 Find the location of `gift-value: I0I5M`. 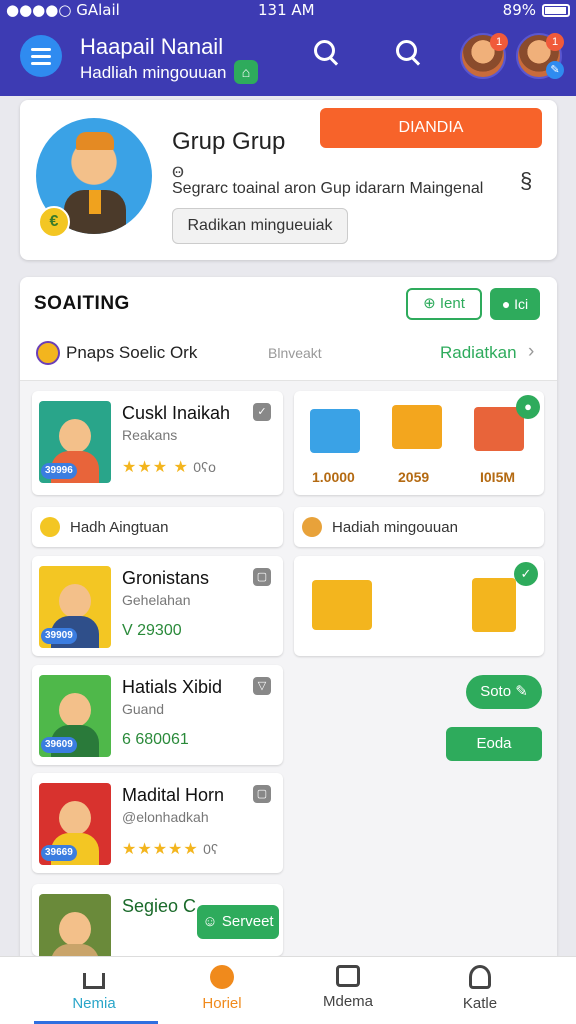

gift-value: I0I5M is located at coordinates (498, 477).